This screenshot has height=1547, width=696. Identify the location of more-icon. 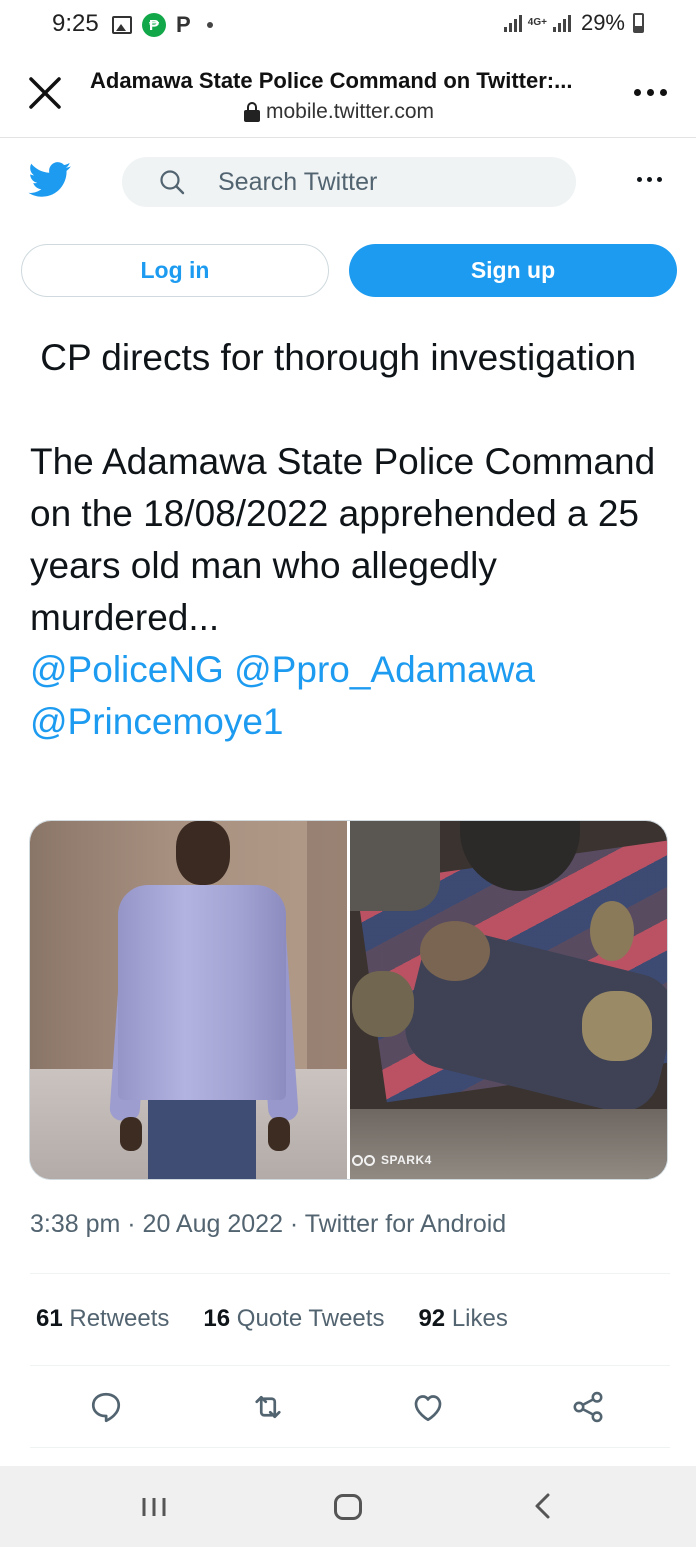
(649, 179).